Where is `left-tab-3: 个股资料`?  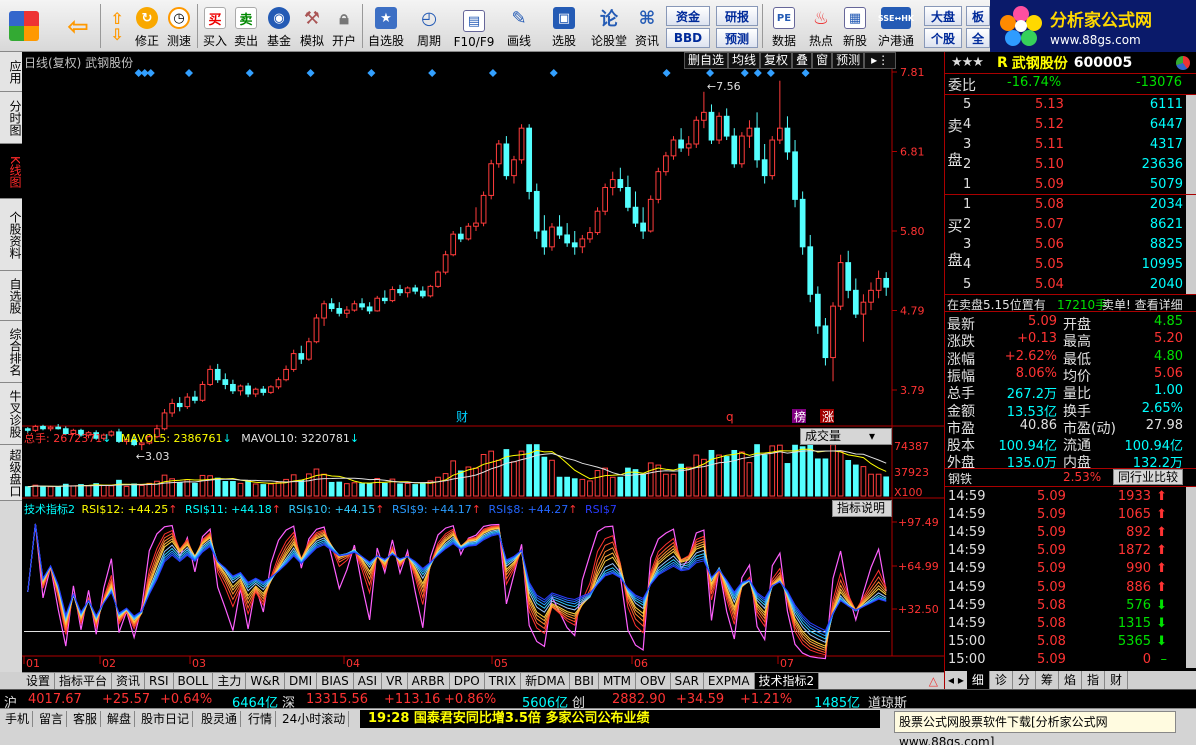 left-tab-3: 个股资料 is located at coordinates (11, 235).